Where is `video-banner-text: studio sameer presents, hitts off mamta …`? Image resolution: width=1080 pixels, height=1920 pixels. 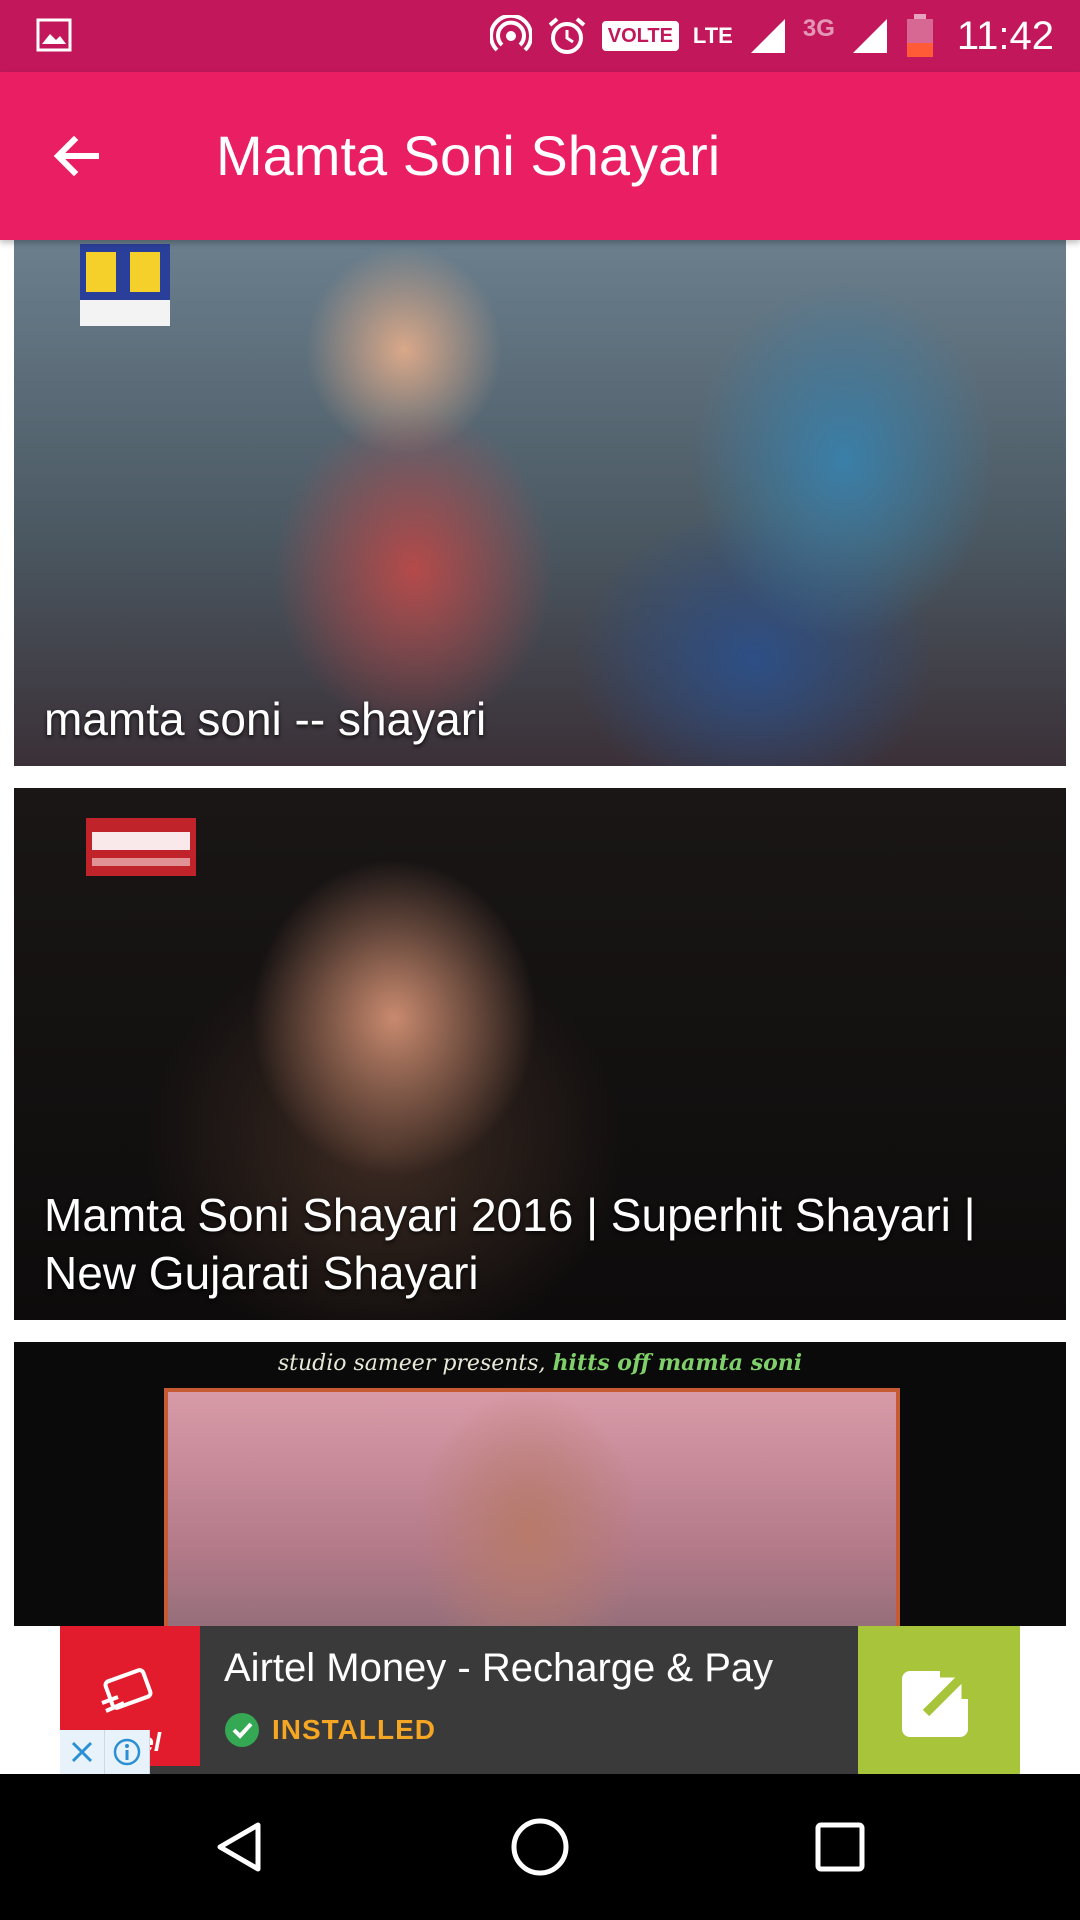 video-banner-text: studio sameer presents, hitts off mamta … is located at coordinates (540, 1363).